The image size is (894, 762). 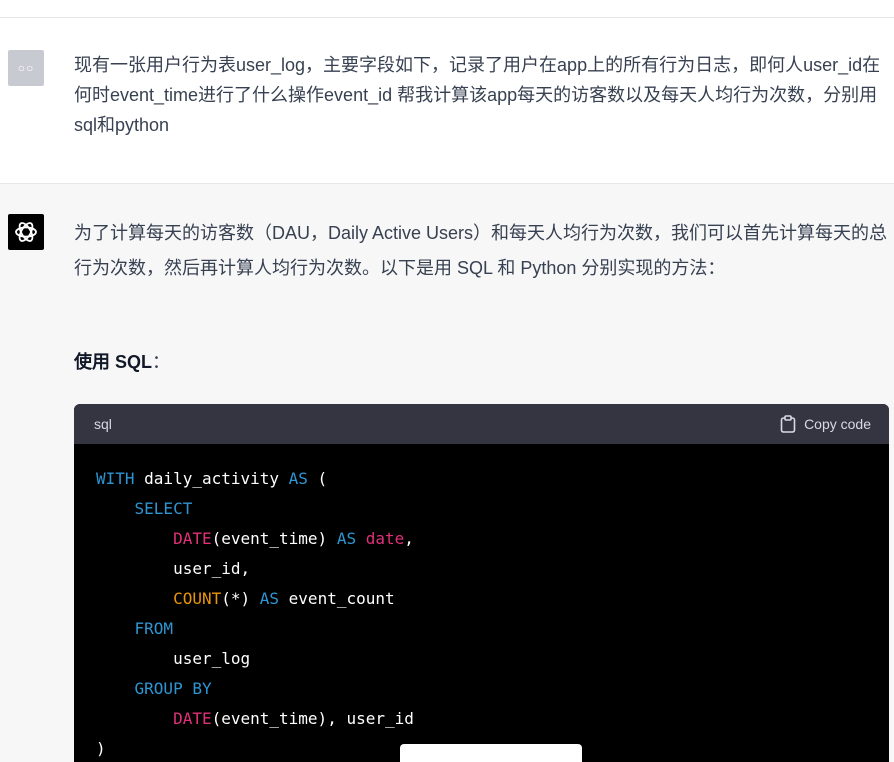 What do you see at coordinates (409, 538) in the screenshot?
I see `code-token: ,` at bounding box center [409, 538].